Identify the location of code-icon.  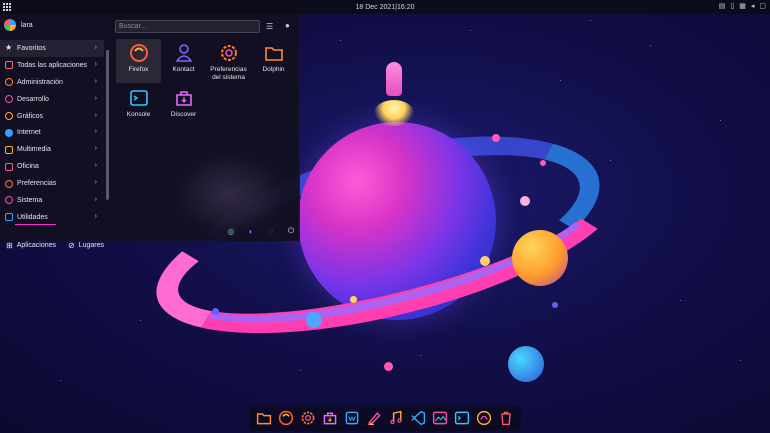
(9, 99).